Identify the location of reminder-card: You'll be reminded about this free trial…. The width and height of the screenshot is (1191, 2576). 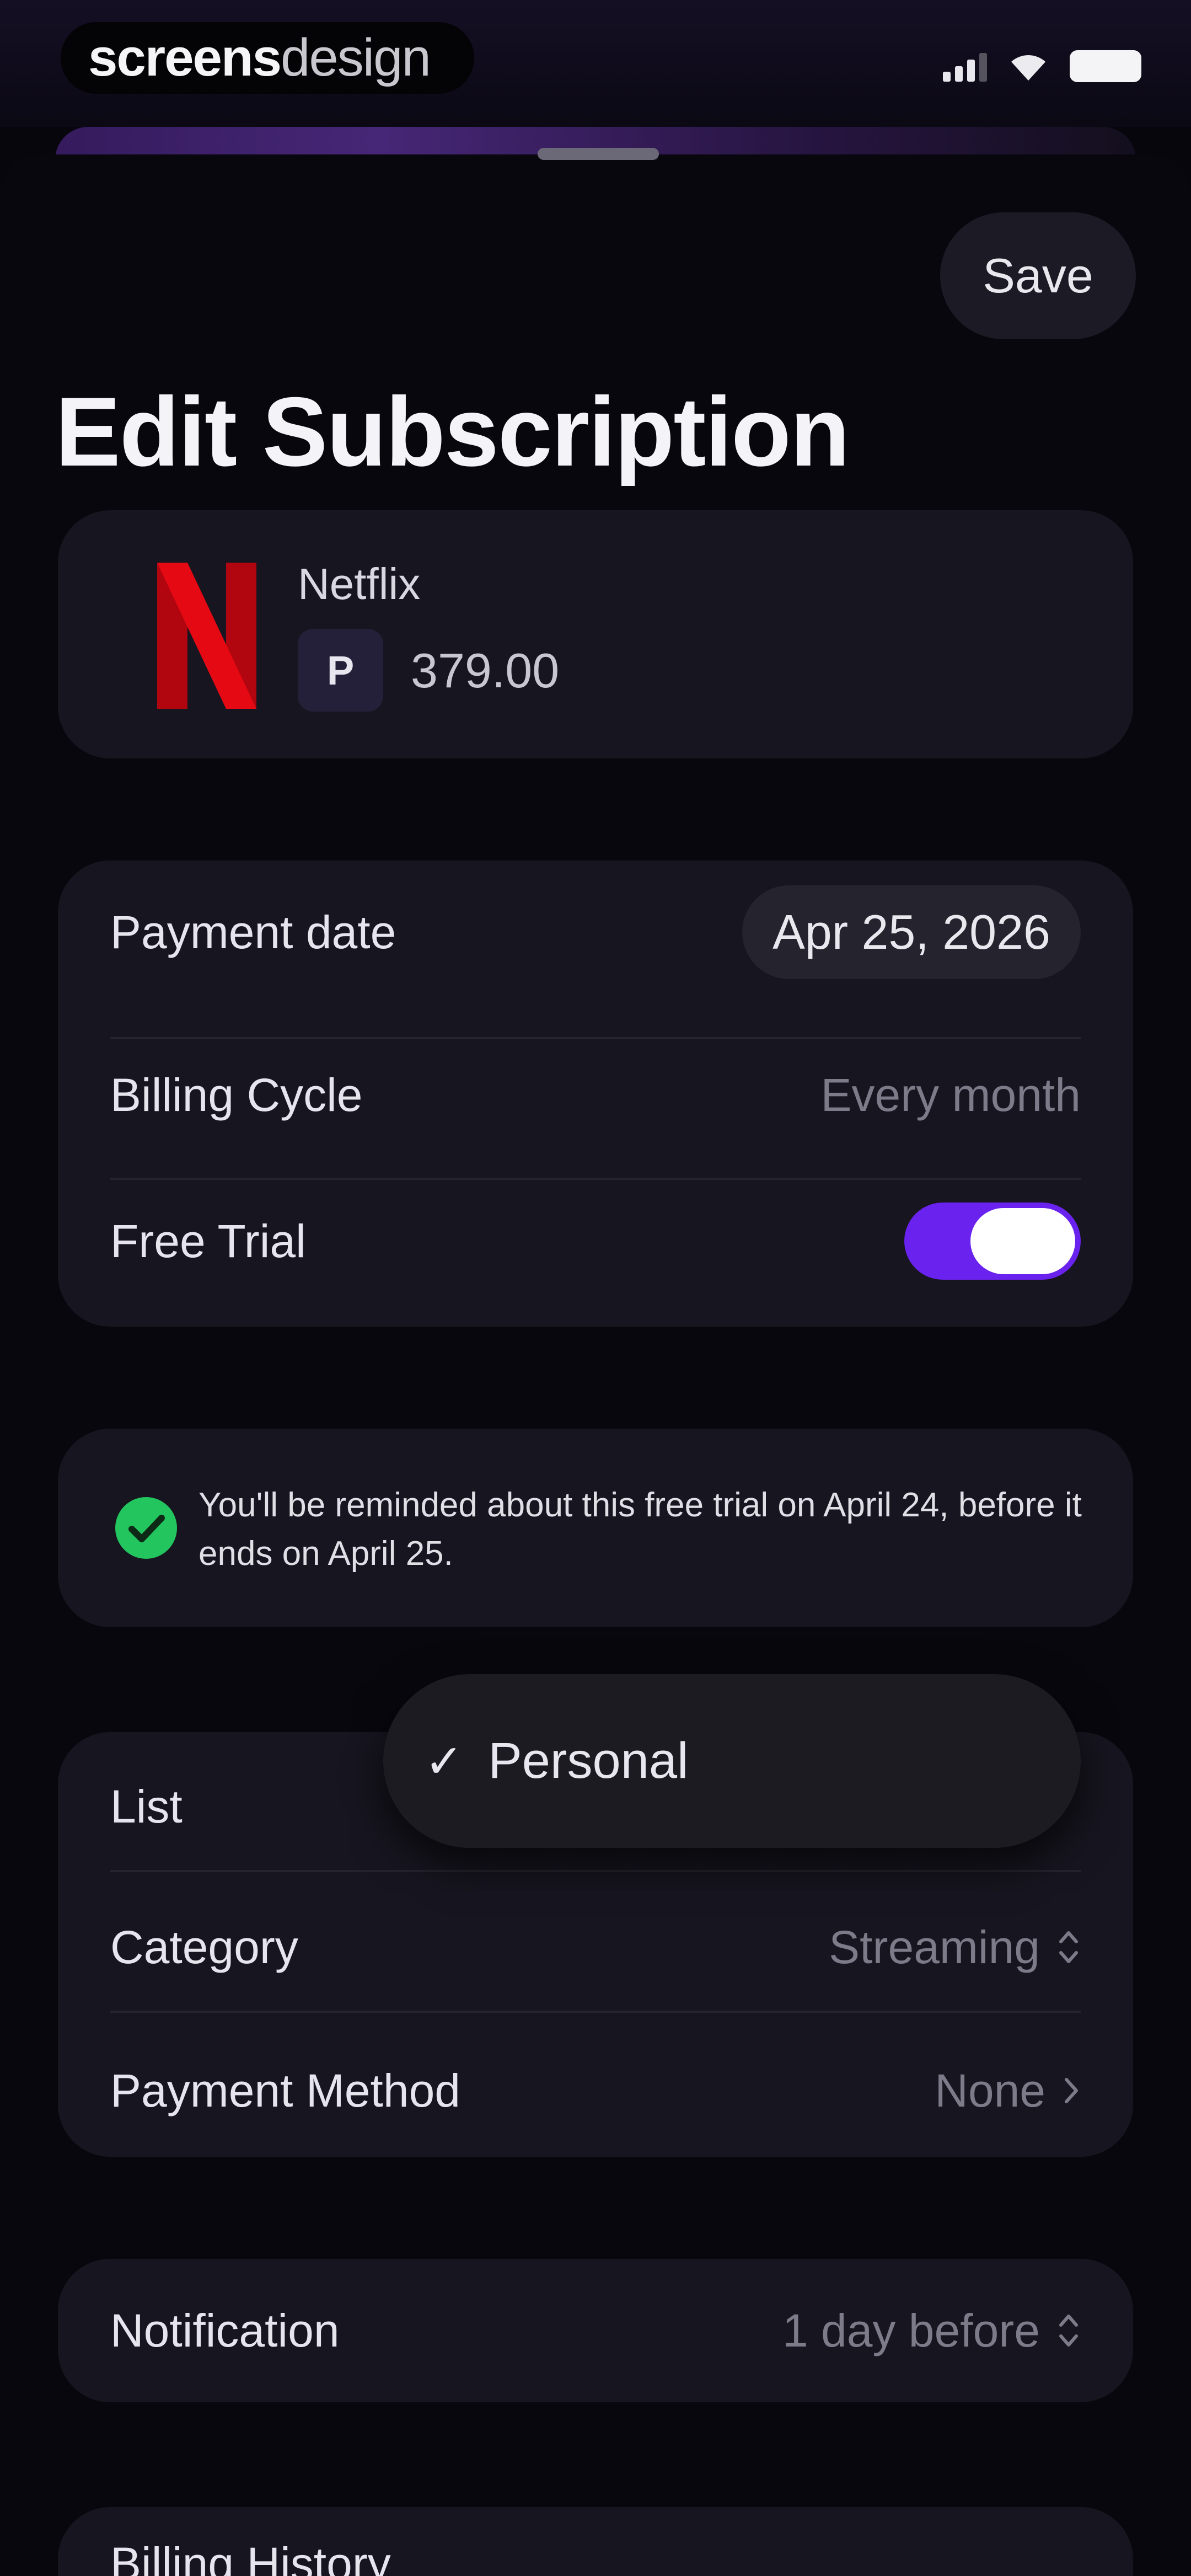
(595, 1528).